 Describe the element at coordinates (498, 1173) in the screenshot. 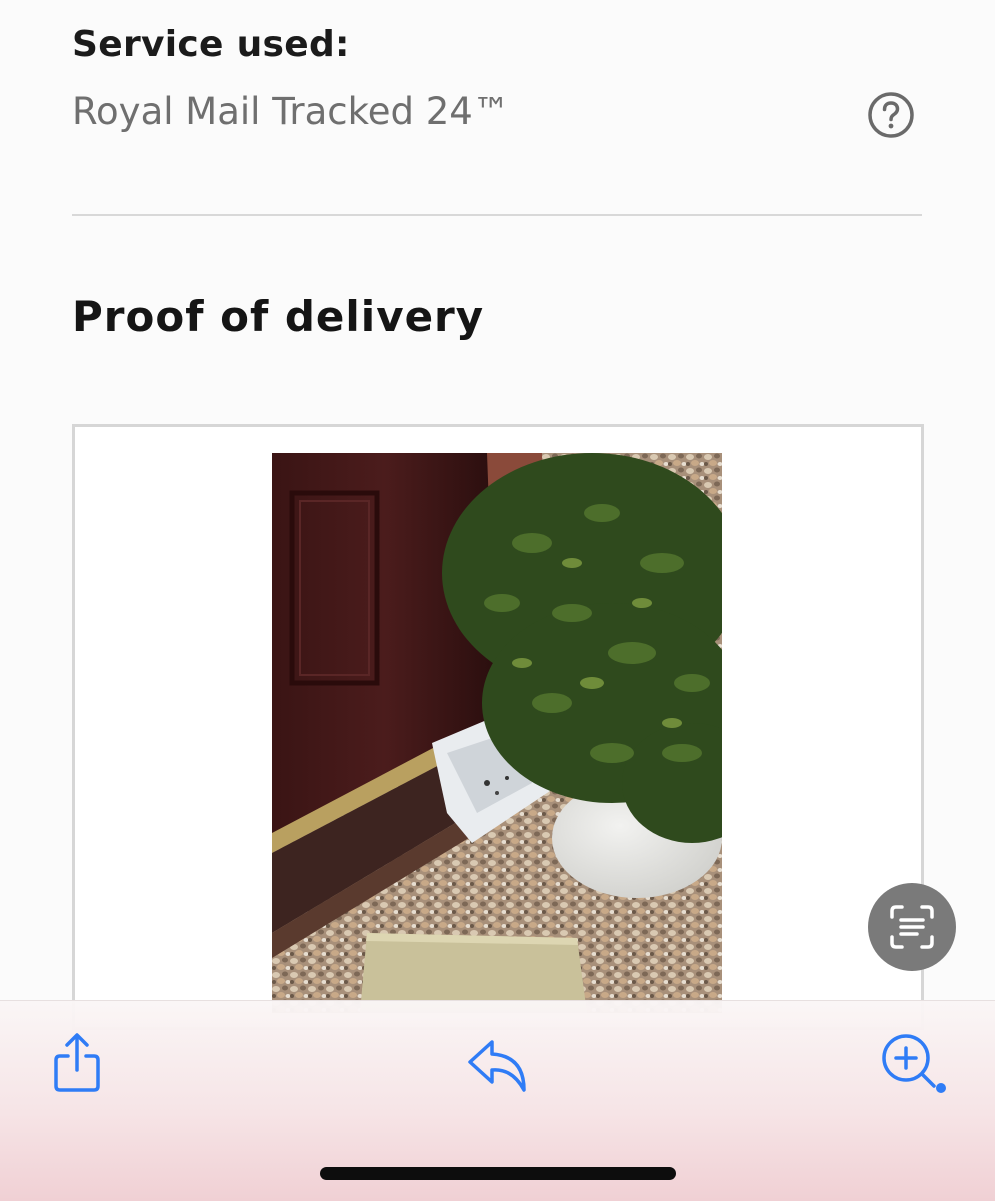

I see `home-indicator` at that location.